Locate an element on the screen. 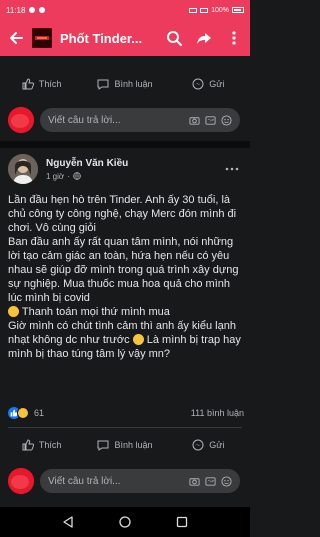 This screenshot has height=537, width=320. battery-icon is located at coordinates (238, 10).